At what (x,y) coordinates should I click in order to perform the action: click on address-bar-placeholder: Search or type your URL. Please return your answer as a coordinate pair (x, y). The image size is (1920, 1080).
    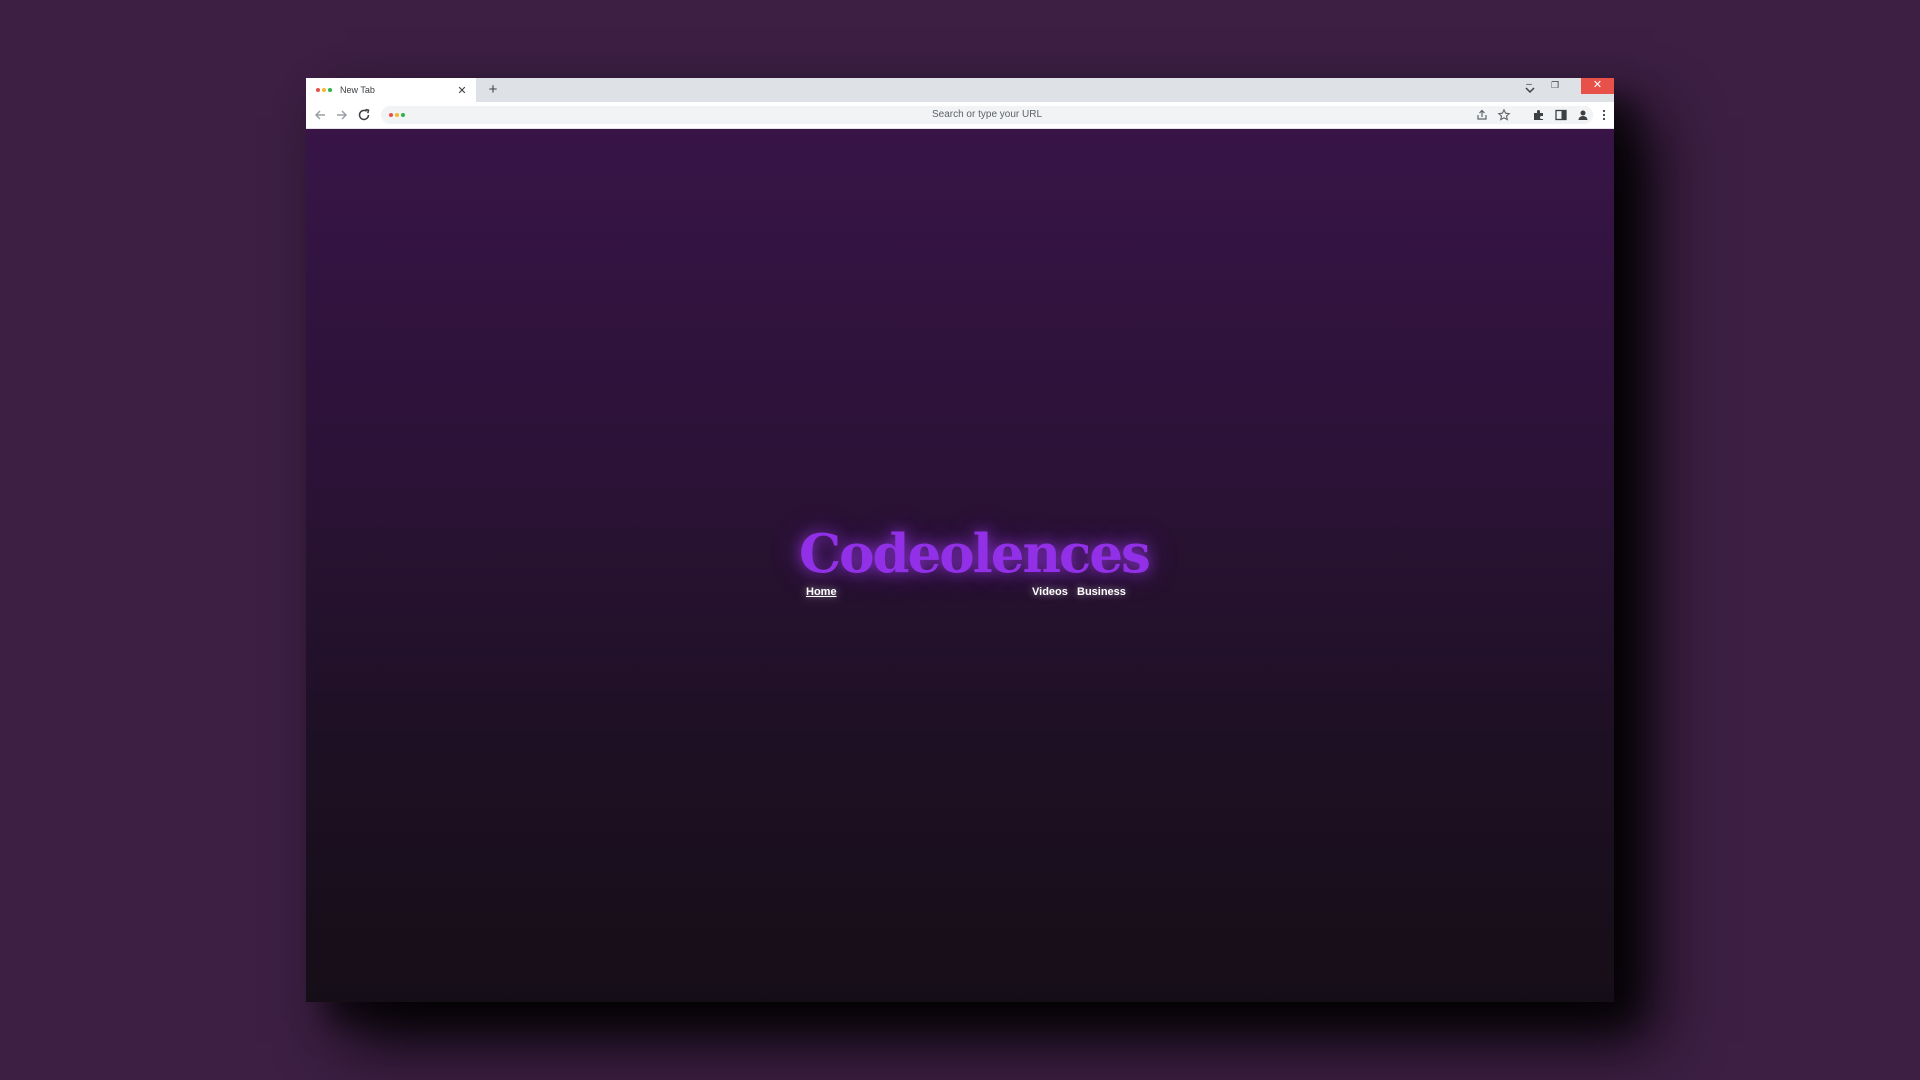
    Looking at the image, I should click on (987, 114).